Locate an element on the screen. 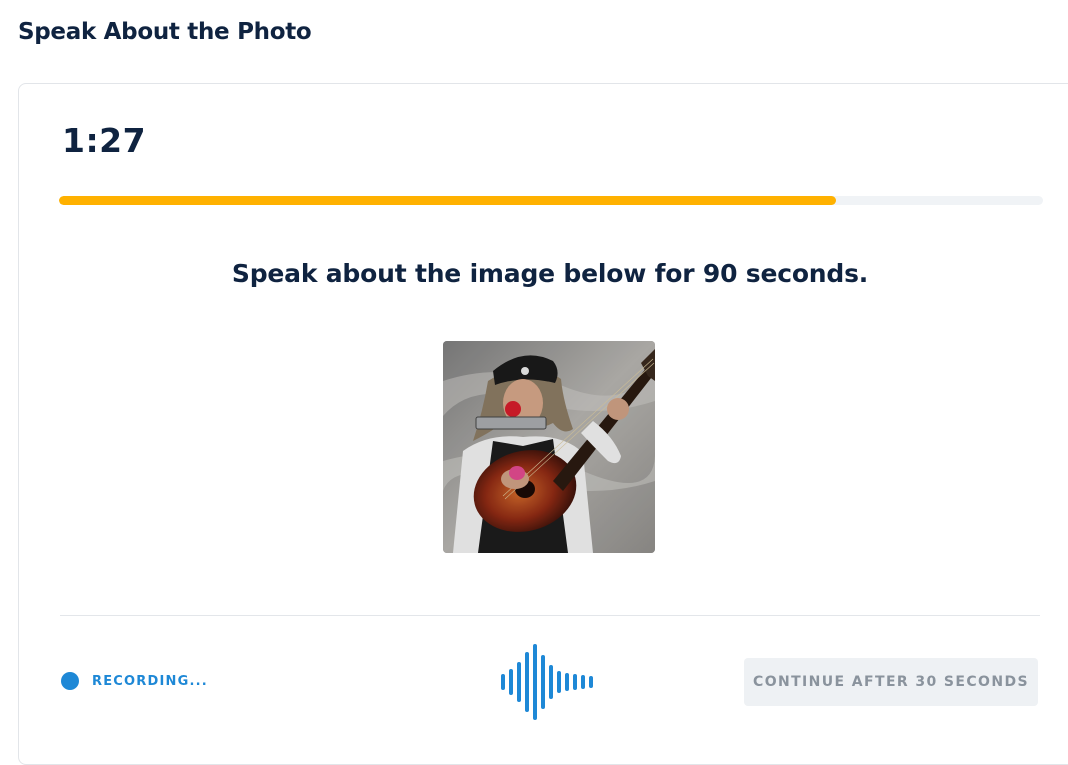  countdown-timer: 1:27 is located at coordinates (104, 140).